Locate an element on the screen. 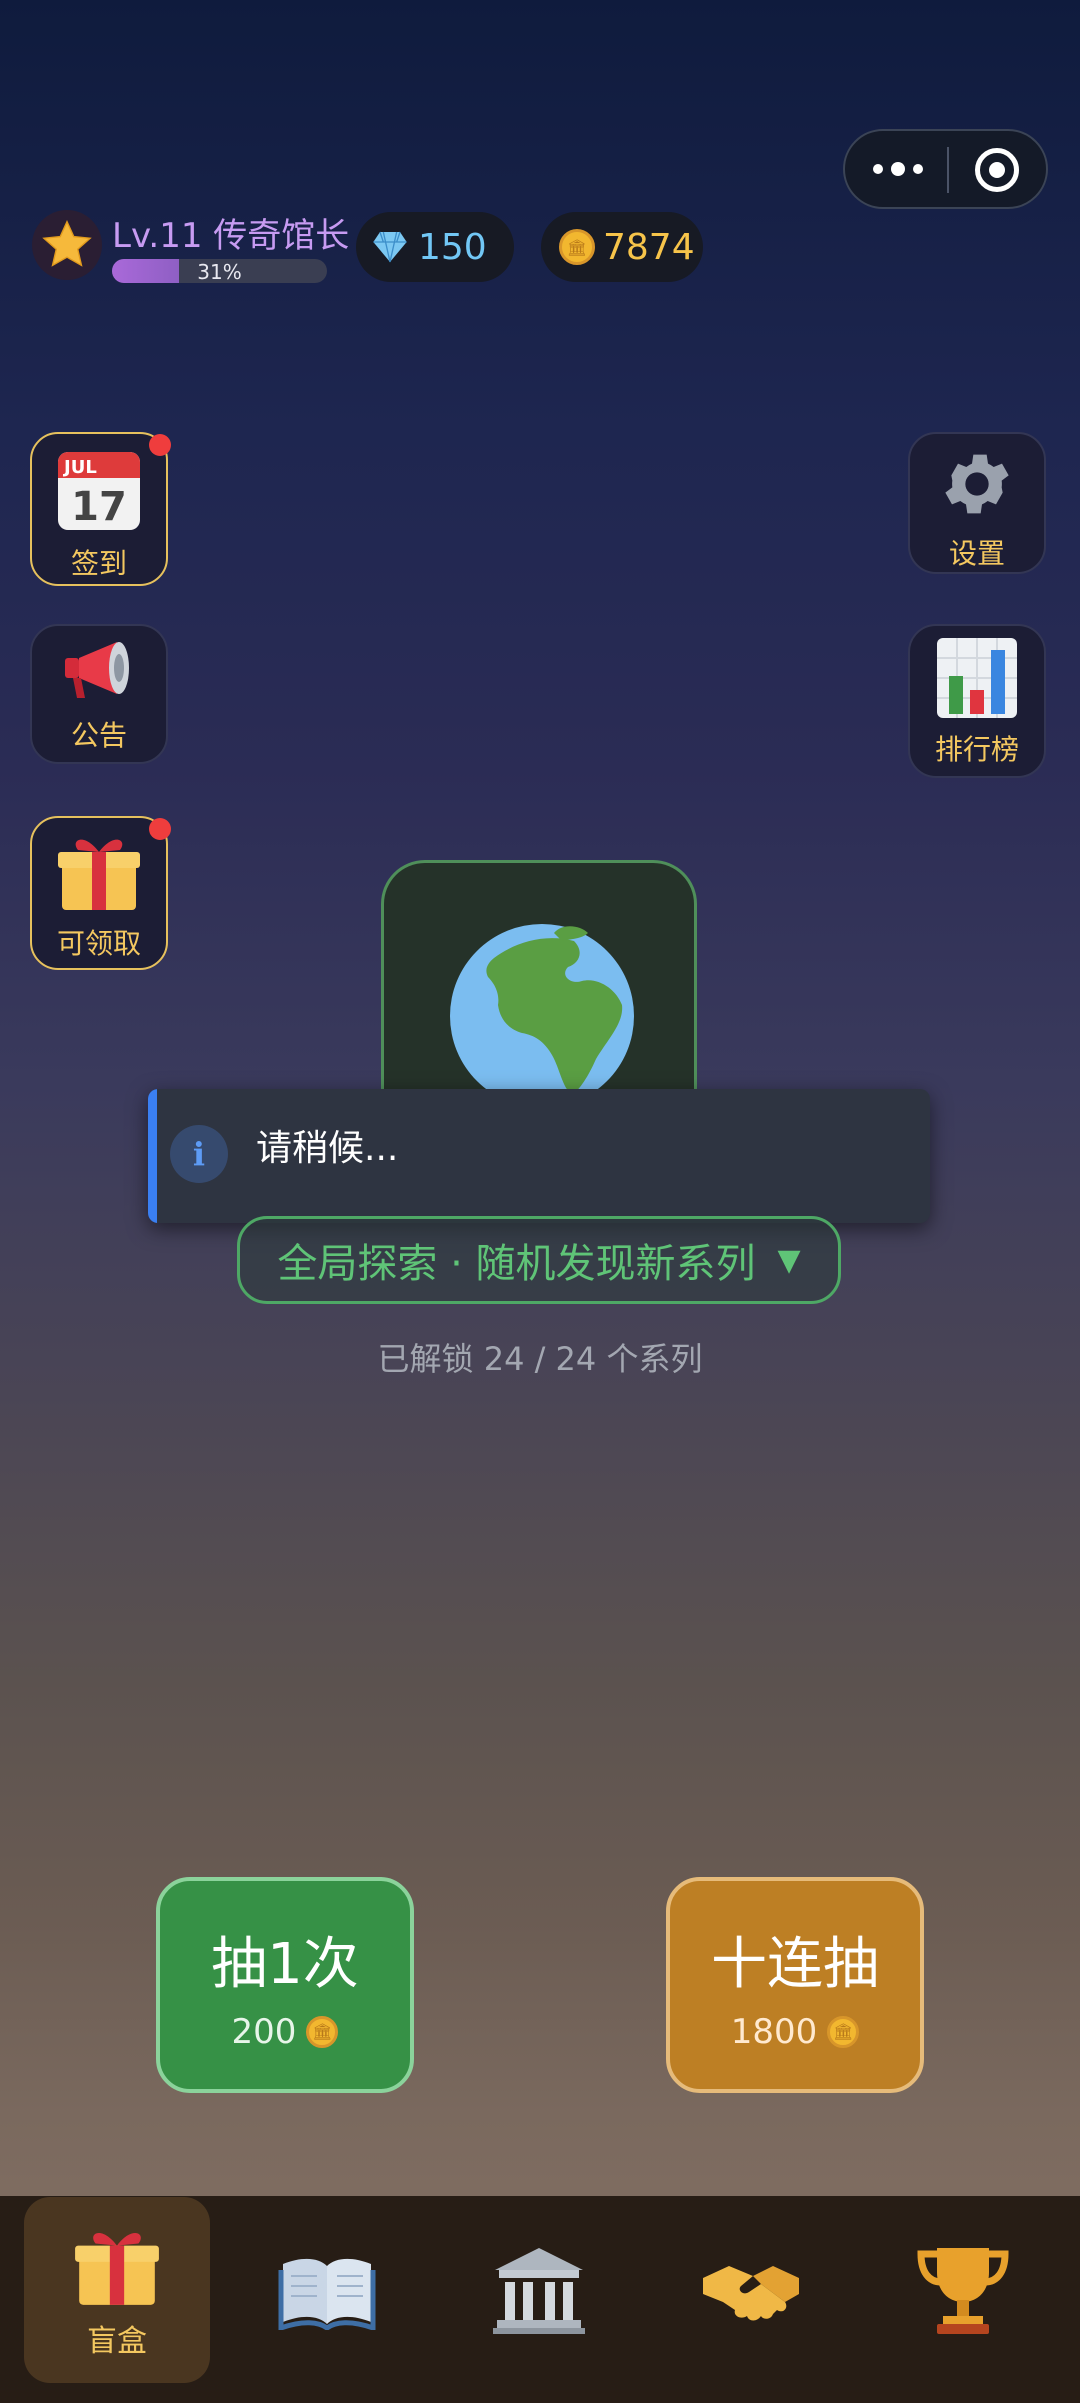  nav-blind-box-label: 盲盒 is located at coordinates (117, 2341).